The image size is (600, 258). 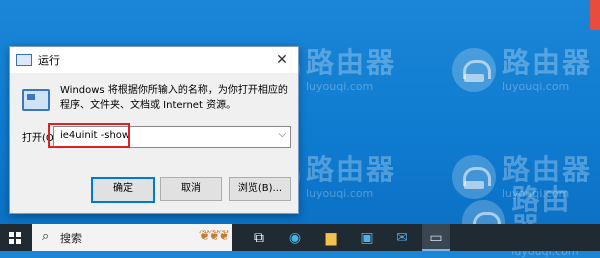 I want to click on desktop-red-strip, so click(x=595, y=15).